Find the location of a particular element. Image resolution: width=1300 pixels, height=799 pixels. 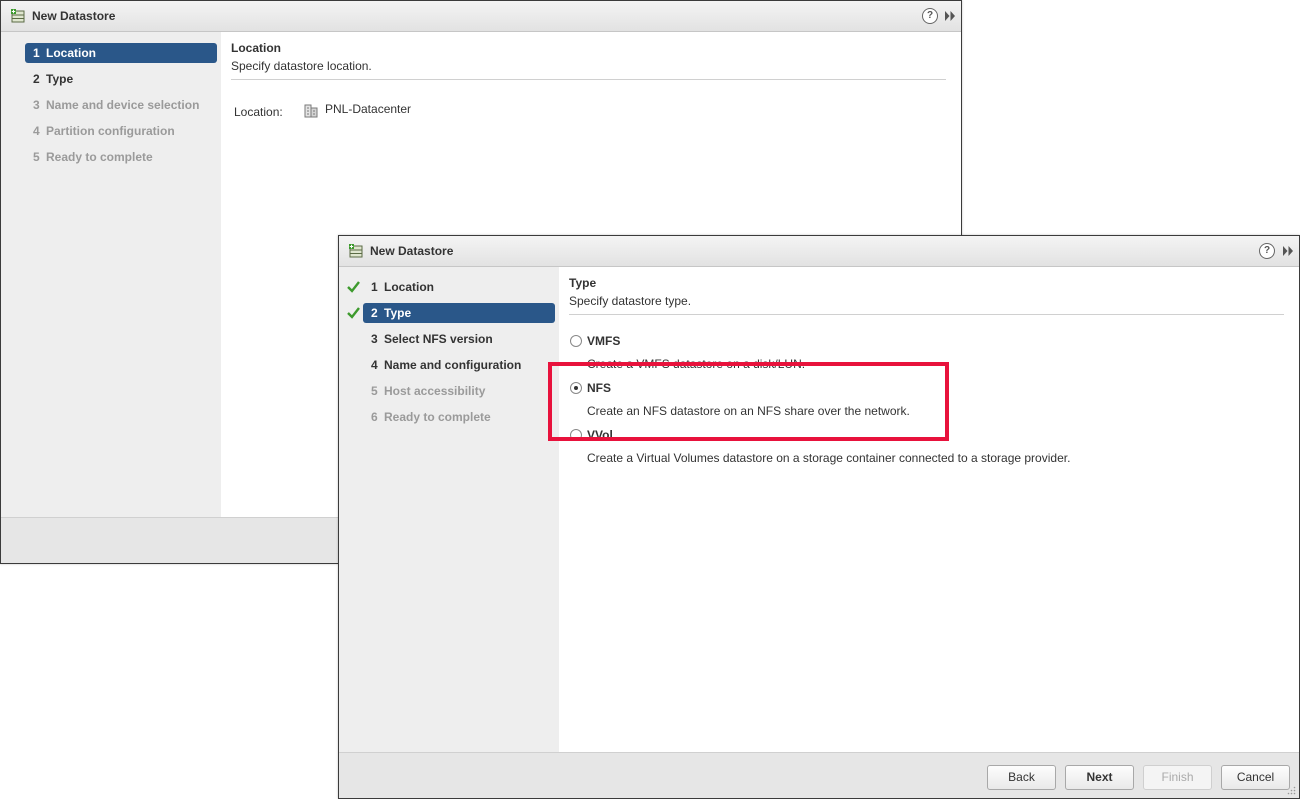

option-vmfs-label: VMFS is located at coordinates (603, 341).